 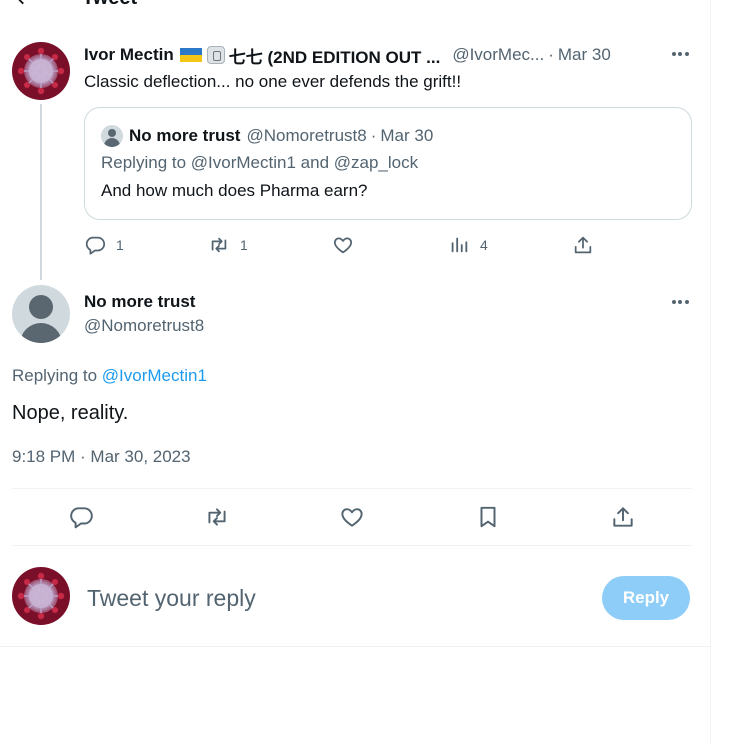 I want to click on main-display-name: No more trust, so click(x=139, y=302).